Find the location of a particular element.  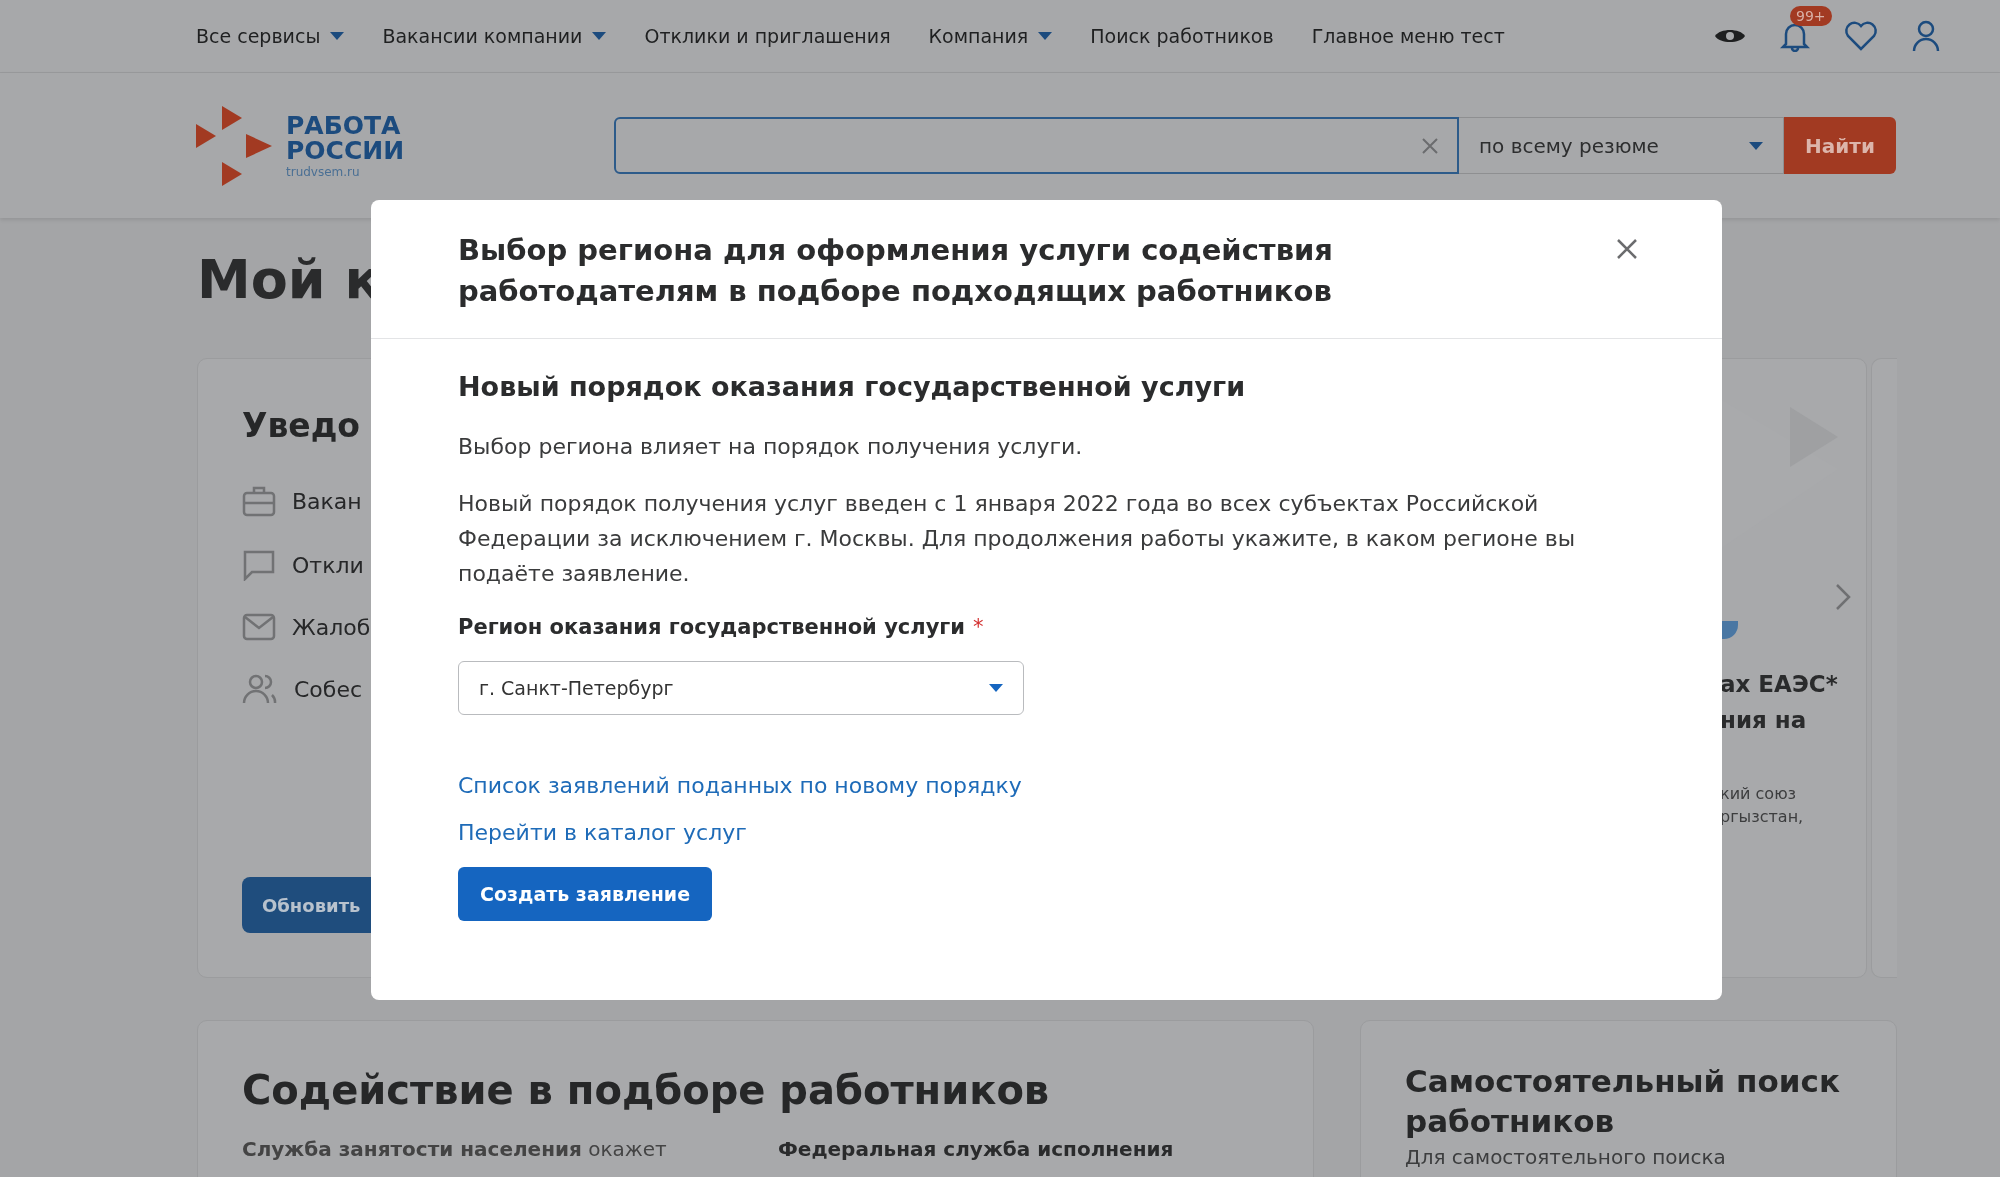

heart-icon is located at coordinates (1861, 36).